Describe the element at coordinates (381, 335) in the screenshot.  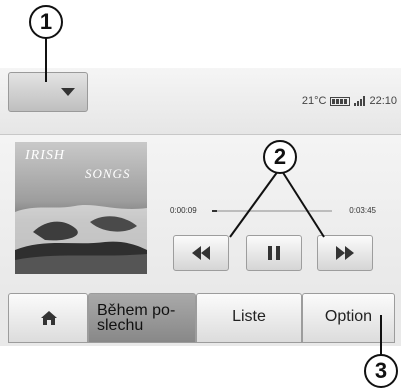
I see `callout-3-line` at that location.